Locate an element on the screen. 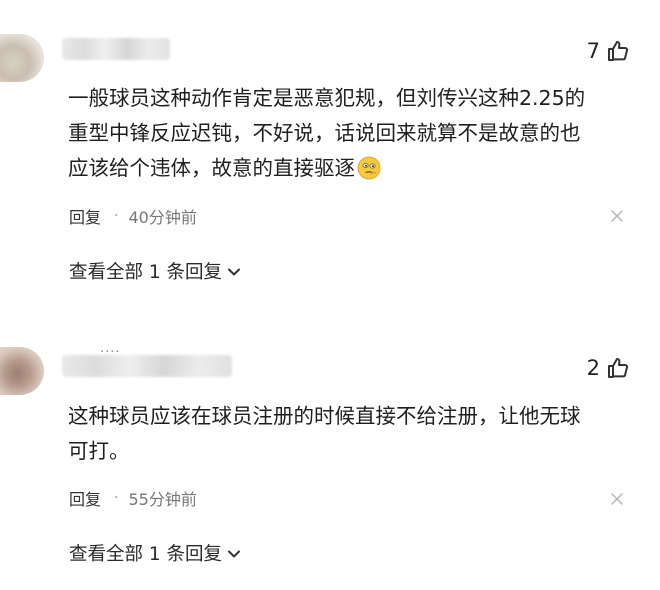  like-button: 7 is located at coordinates (608, 51).